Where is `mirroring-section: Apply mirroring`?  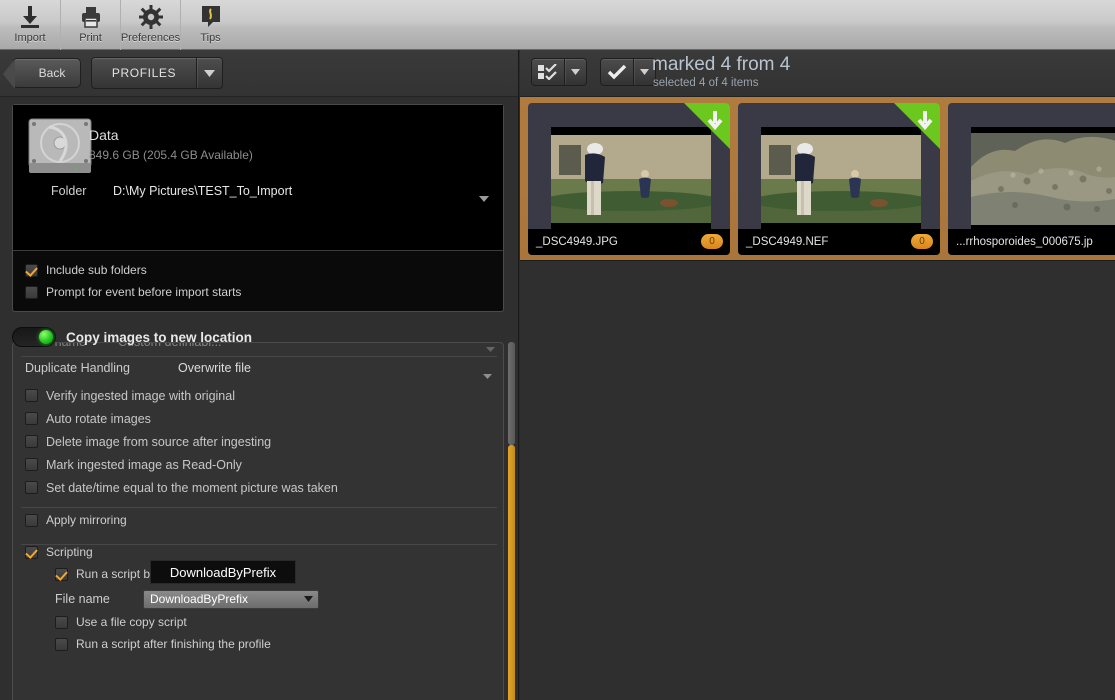 mirroring-section: Apply mirroring is located at coordinates (264, 520).